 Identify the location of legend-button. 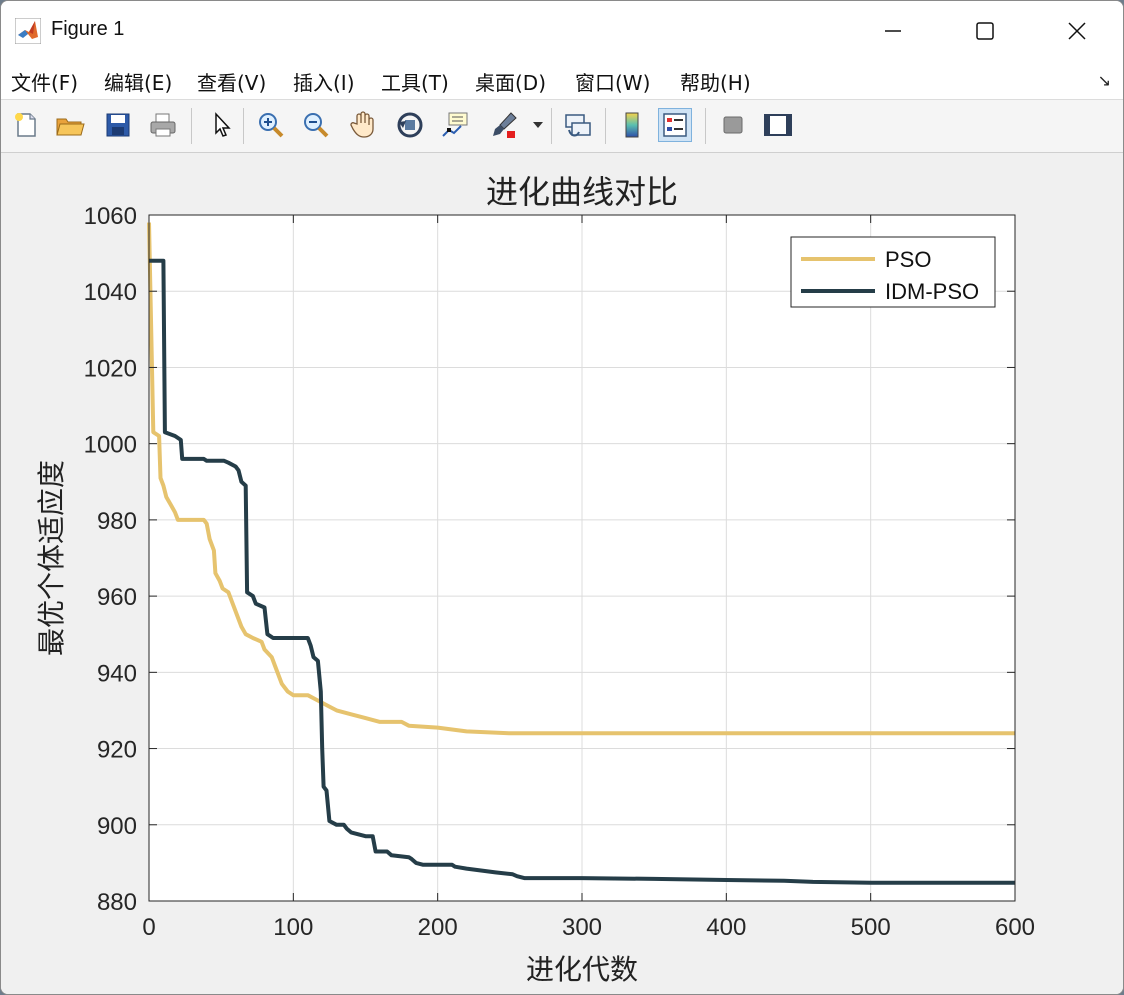
(675, 125).